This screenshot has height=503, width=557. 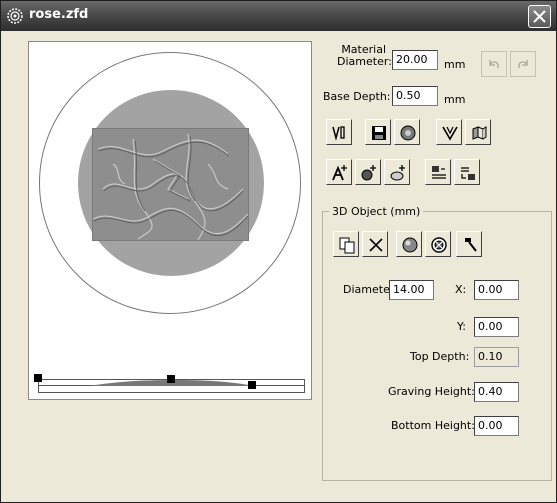 What do you see at coordinates (357, 96) in the screenshot?
I see `base-depth-label: Base Depth:` at bounding box center [357, 96].